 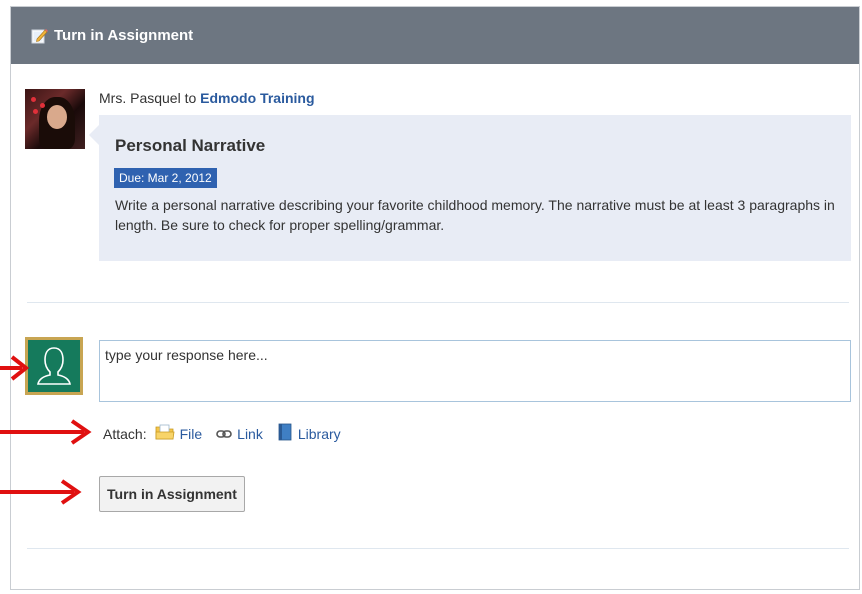 I want to click on attach-row: Attach: File Link Library, so click(x=229, y=433).